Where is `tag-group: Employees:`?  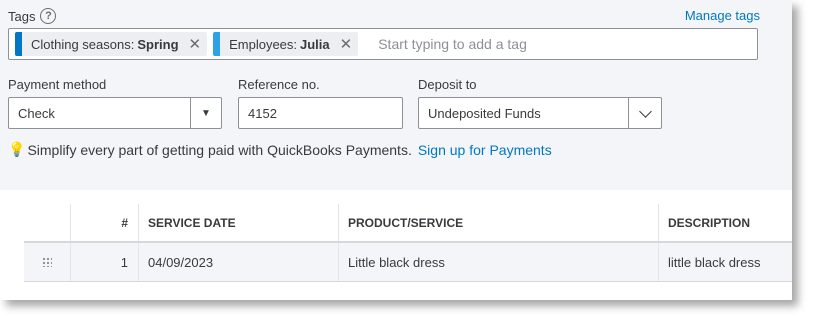 tag-group: Employees: is located at coordinates (263, 44).